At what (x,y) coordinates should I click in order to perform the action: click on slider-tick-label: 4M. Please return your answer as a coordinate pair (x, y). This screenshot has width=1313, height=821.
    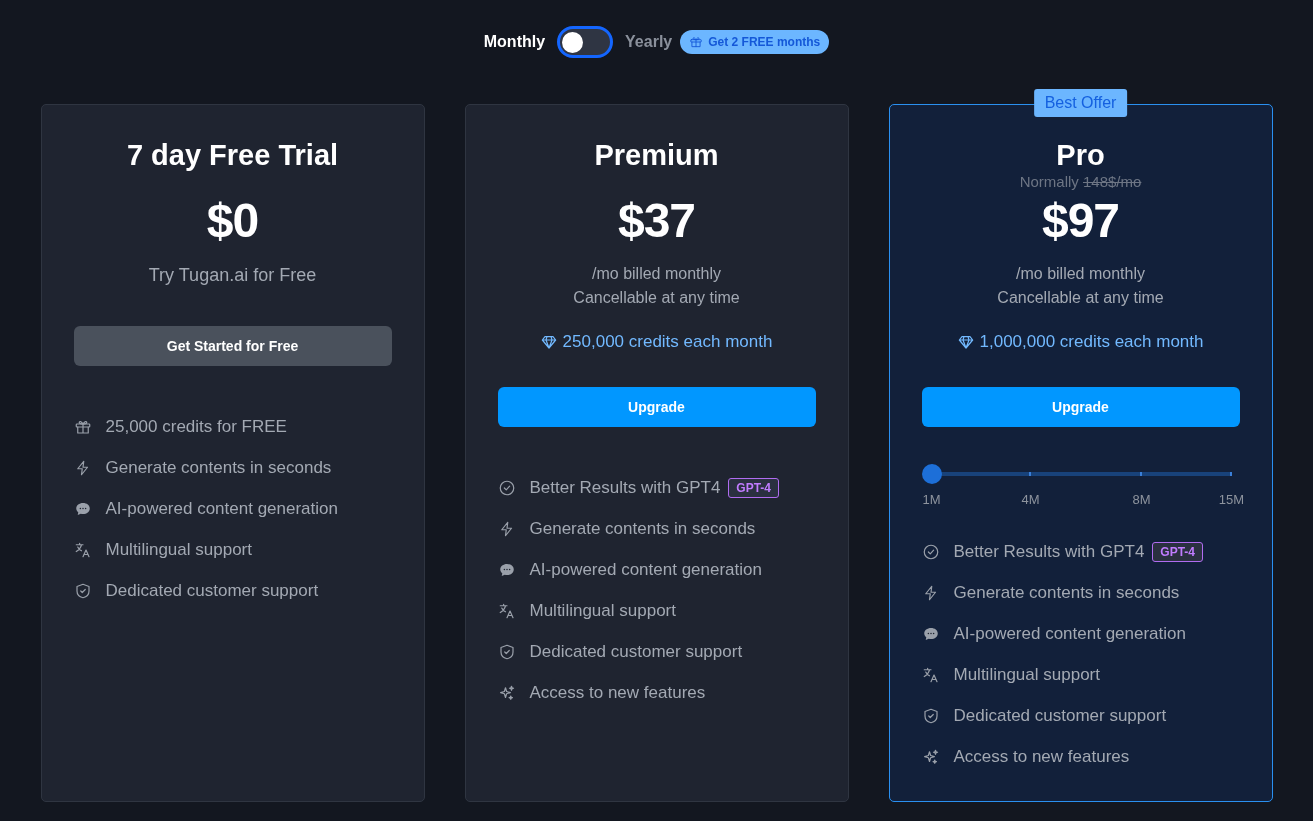
    Looking at the image, I should click on (1030, 499).